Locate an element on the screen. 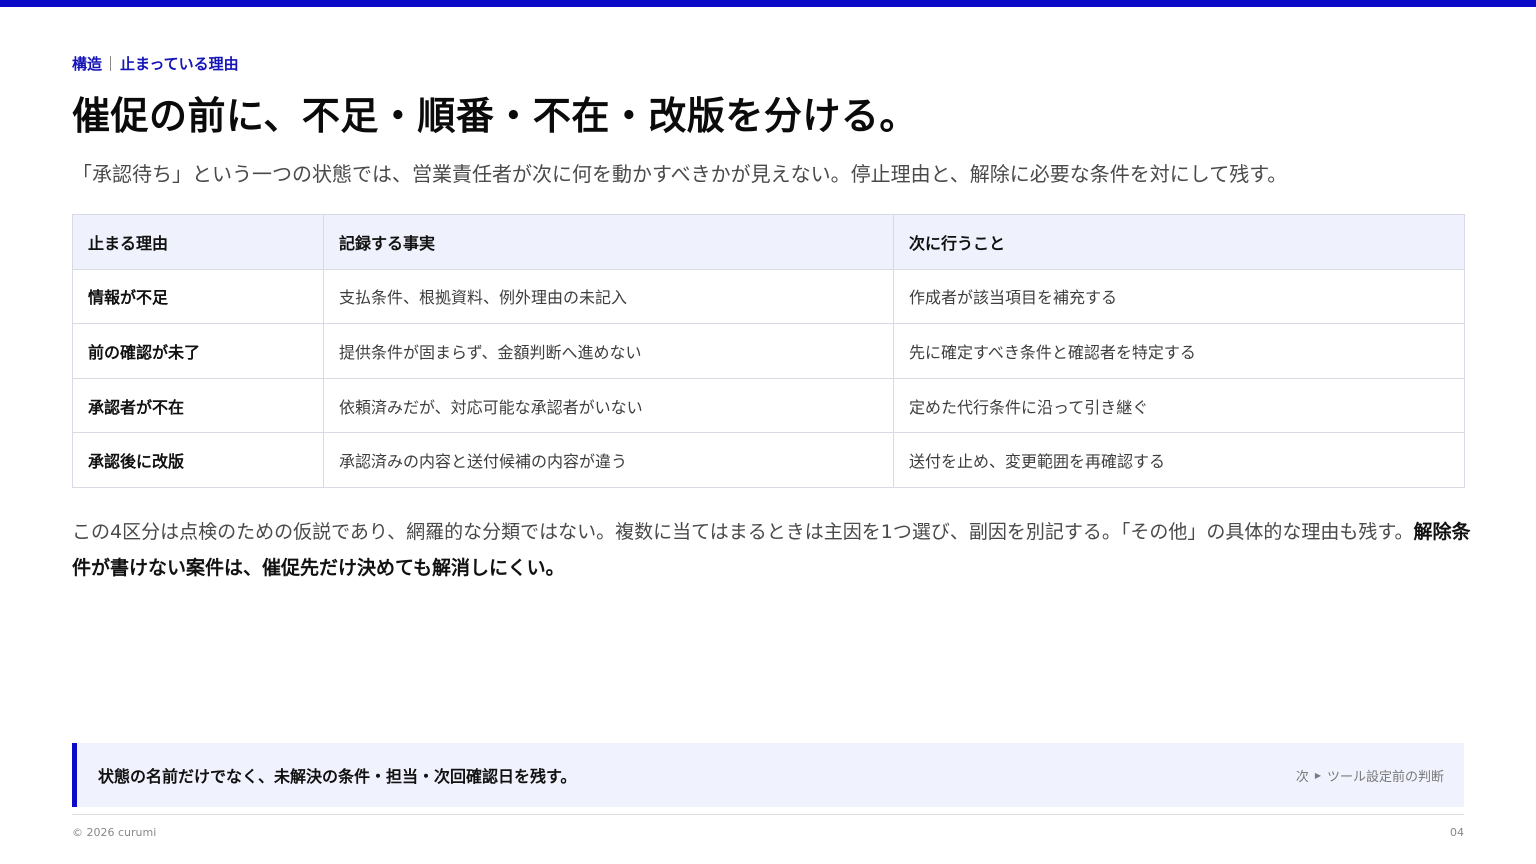  cell-facts: 承認済みの内容と送付候補の内容が違う is located at coordinates (608, 460).